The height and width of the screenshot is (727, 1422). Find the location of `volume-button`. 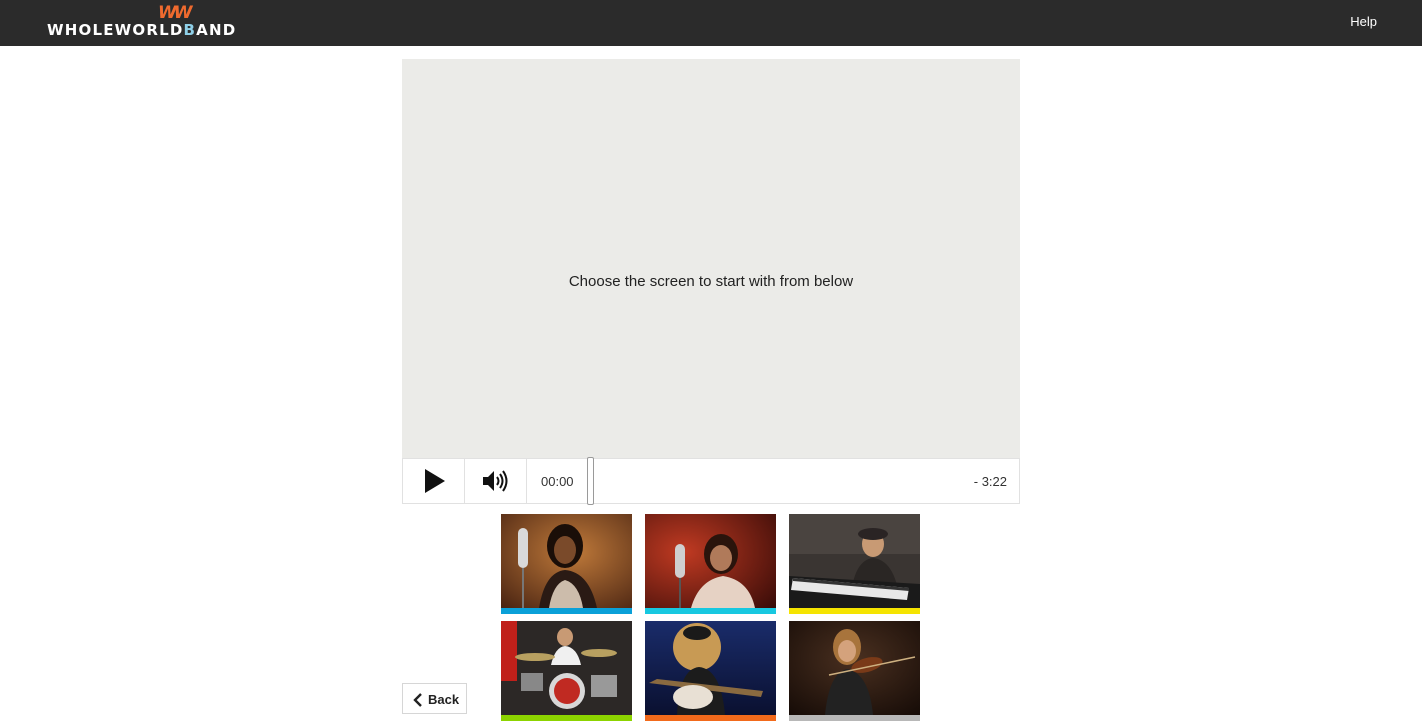

volume-button is located at coordinates (496, 481).